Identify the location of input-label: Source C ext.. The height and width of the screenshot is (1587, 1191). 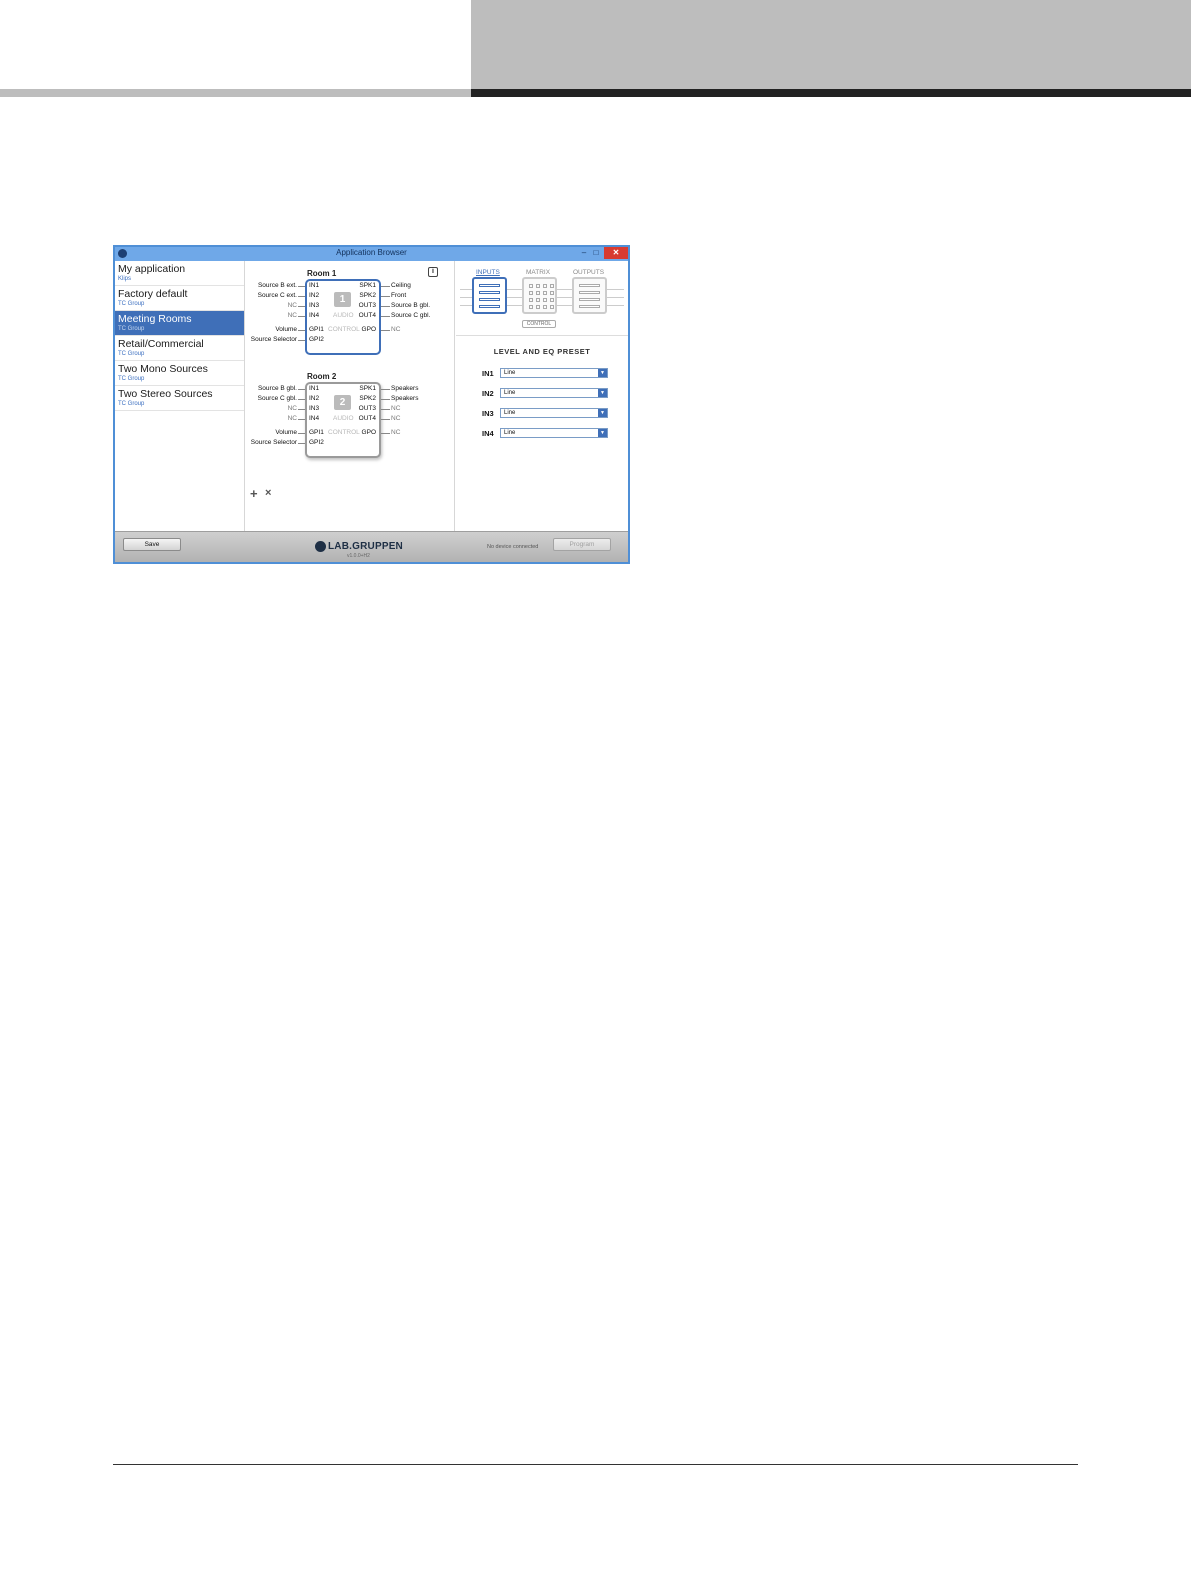
(277, 295).